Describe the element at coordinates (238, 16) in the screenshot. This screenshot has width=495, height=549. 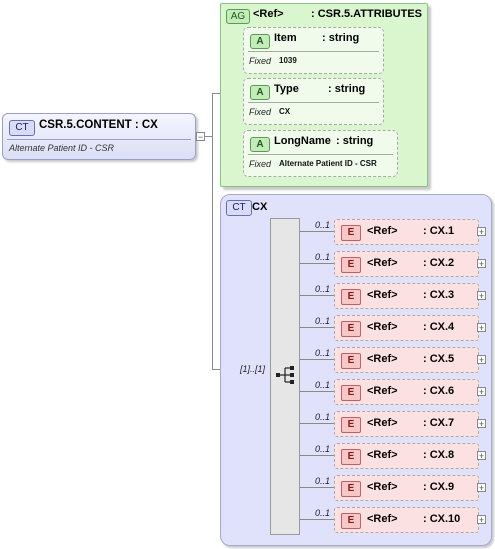
I see `attribute-group-icon: AG` at that location.